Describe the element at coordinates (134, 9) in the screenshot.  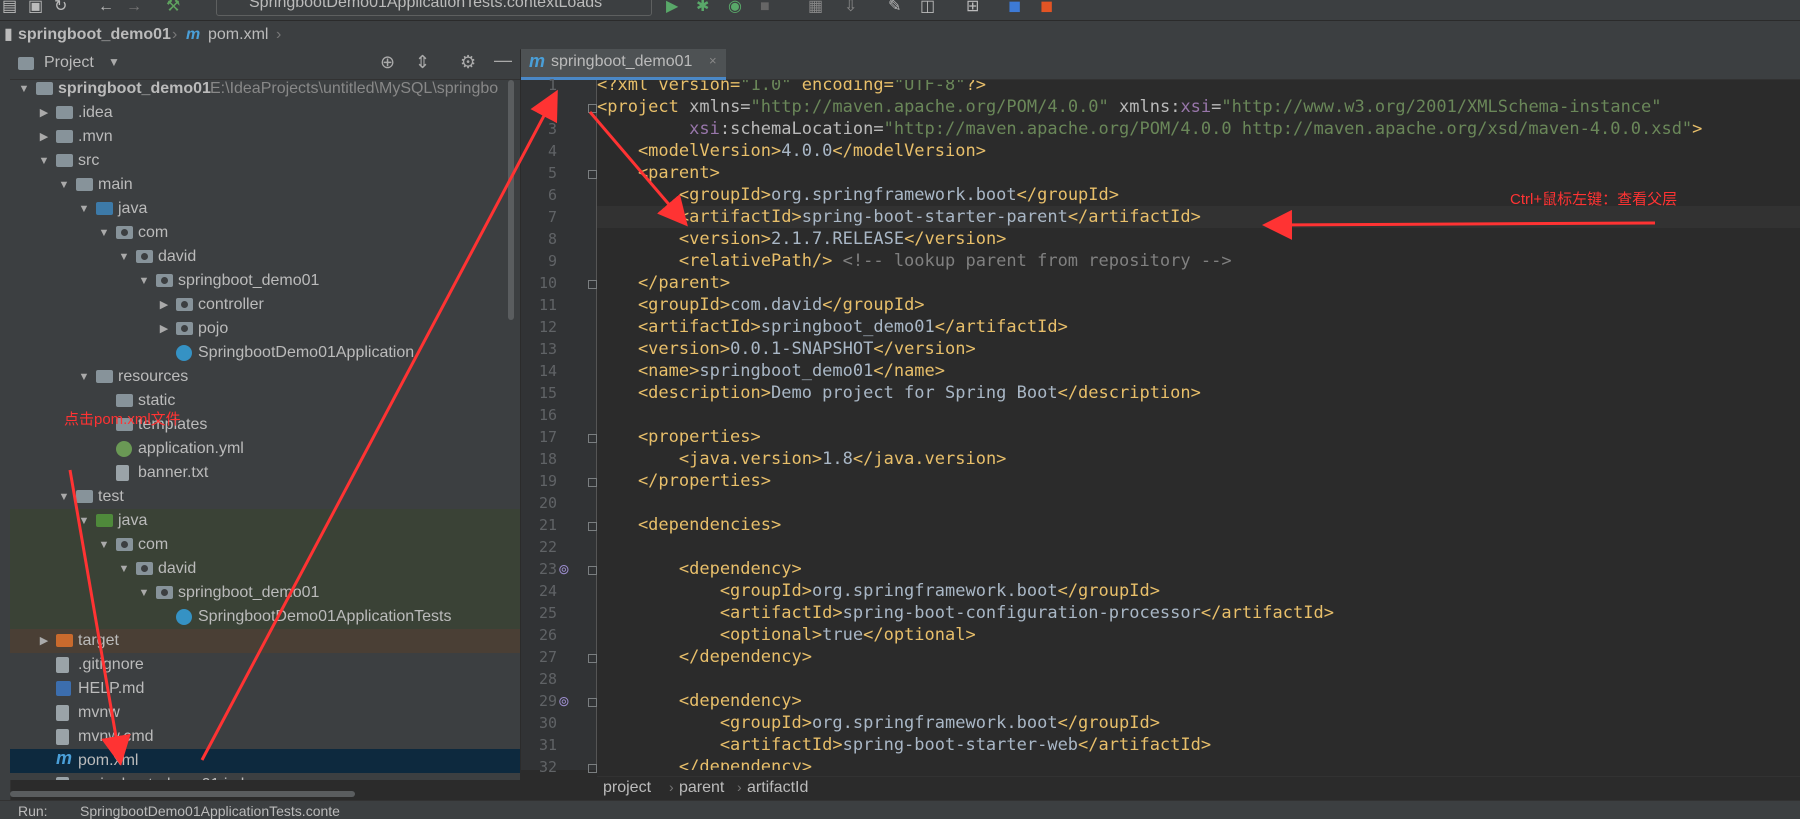
I see `forward-icon: →` at that location.